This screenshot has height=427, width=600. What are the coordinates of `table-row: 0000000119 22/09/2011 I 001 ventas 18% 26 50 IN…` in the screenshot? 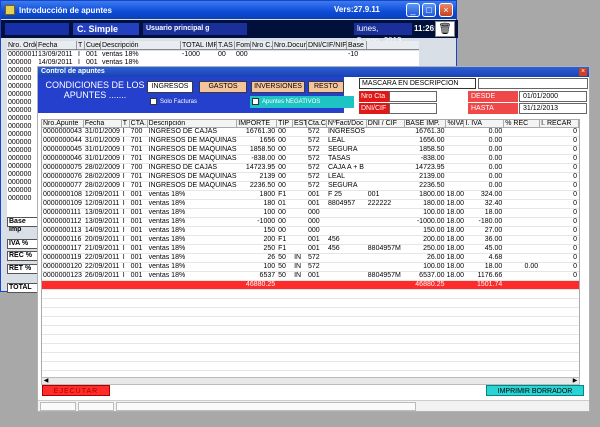 It's located at (310, 258).